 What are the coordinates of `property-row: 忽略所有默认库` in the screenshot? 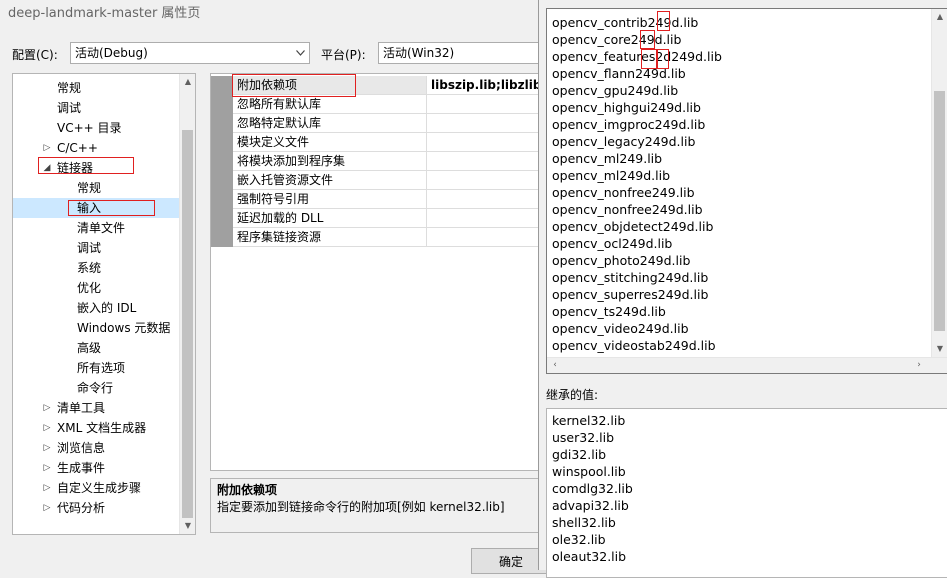 It's located at (375, 104).